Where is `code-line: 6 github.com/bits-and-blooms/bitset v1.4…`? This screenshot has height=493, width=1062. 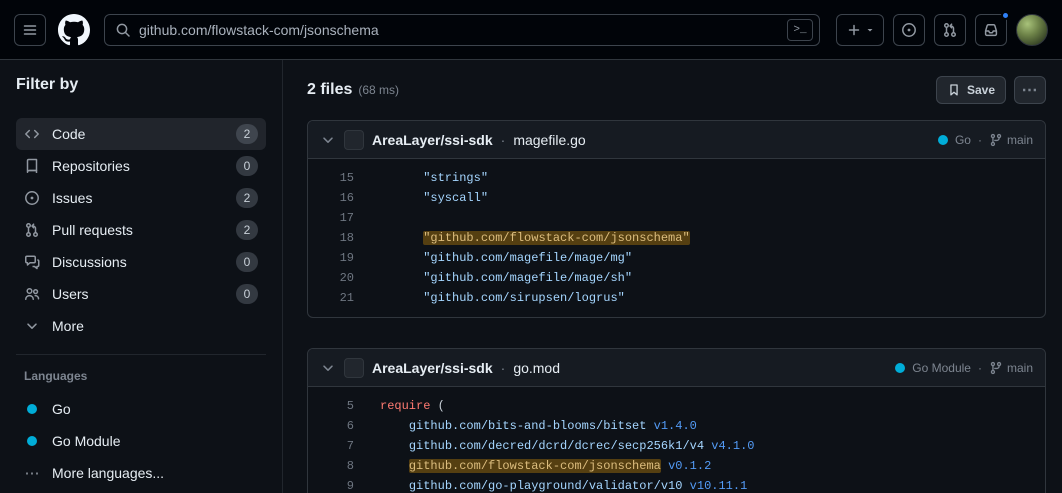 code-line: 6 github.com/bits-and-blooms/bitset v1.4… is located at coordinates (676, 426).